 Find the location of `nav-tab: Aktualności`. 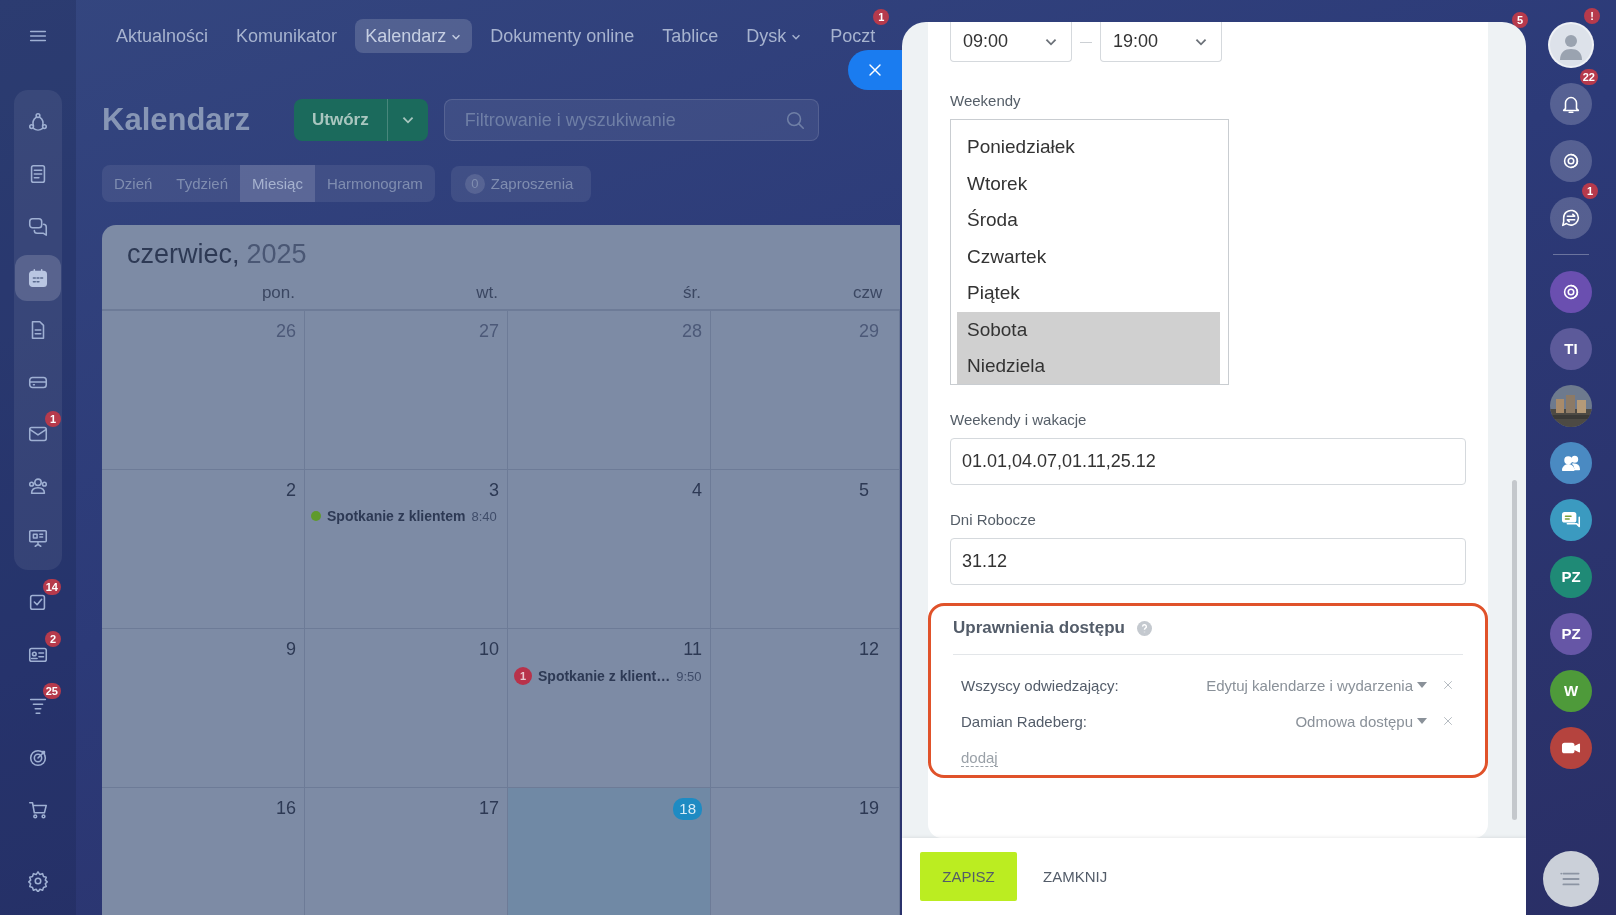

nav-tab: Aktualności is located at coordinates (162, 36).